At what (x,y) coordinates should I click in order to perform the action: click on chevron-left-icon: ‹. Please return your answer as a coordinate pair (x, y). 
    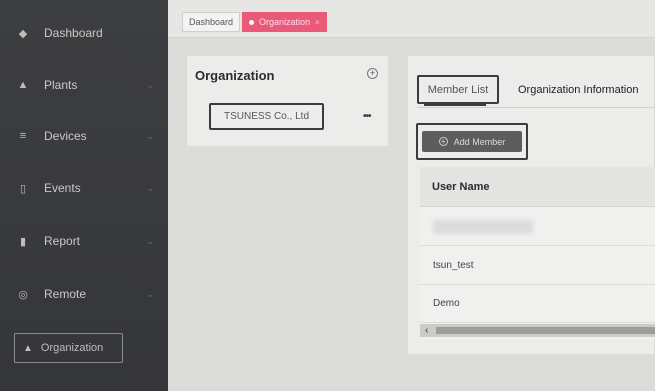
    Looking at the image, I should click on (426, 330).